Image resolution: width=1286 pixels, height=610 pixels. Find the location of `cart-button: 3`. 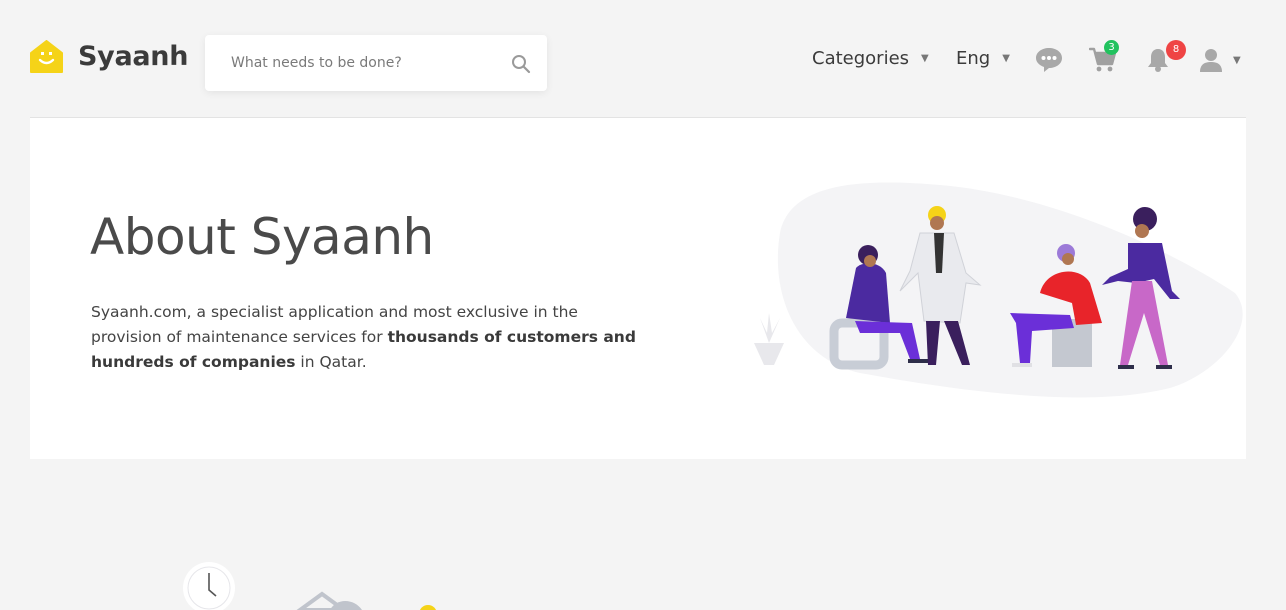

cart-button: 3 is located at coordinates (1103, 57).